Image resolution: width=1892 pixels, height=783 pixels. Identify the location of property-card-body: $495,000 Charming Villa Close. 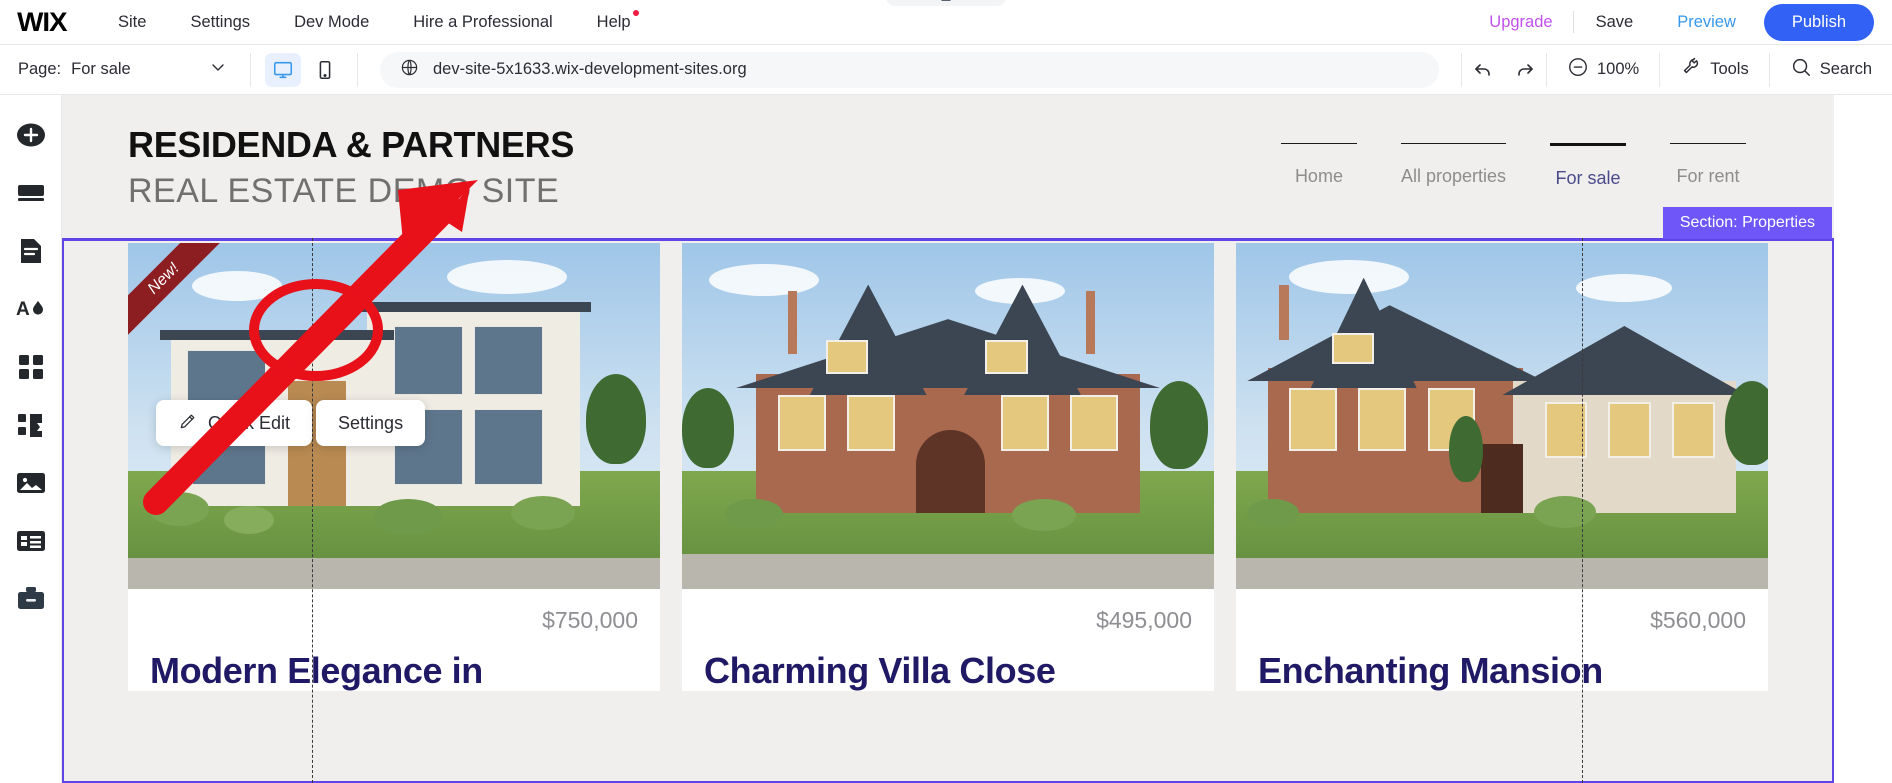
(948, 640).